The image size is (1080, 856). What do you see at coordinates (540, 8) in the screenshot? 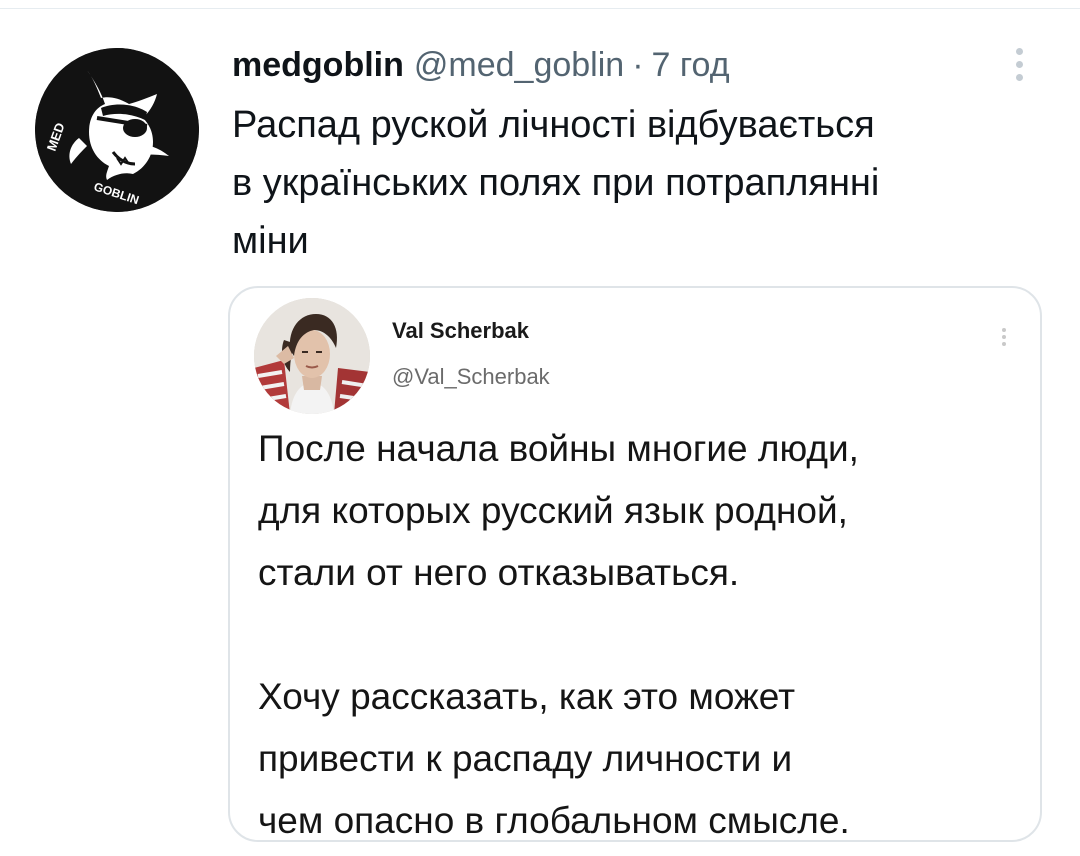
I see `top-divider` at bounding box center [540, 8].